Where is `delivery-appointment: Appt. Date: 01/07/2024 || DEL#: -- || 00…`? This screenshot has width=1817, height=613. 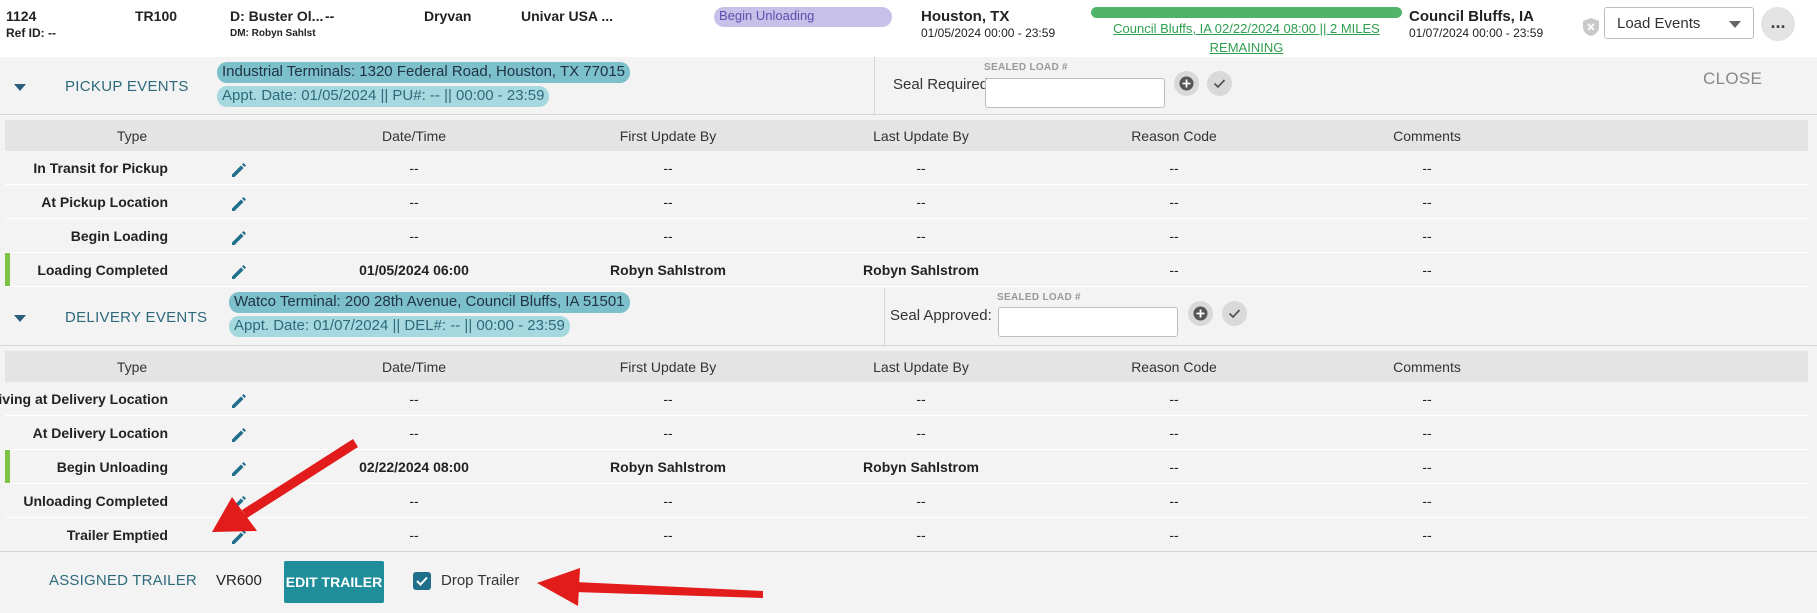
delivery-appointment: Appt. Date: 01/07/2024 || DEL#: -- || 00… is located at coordinates (399, 326).